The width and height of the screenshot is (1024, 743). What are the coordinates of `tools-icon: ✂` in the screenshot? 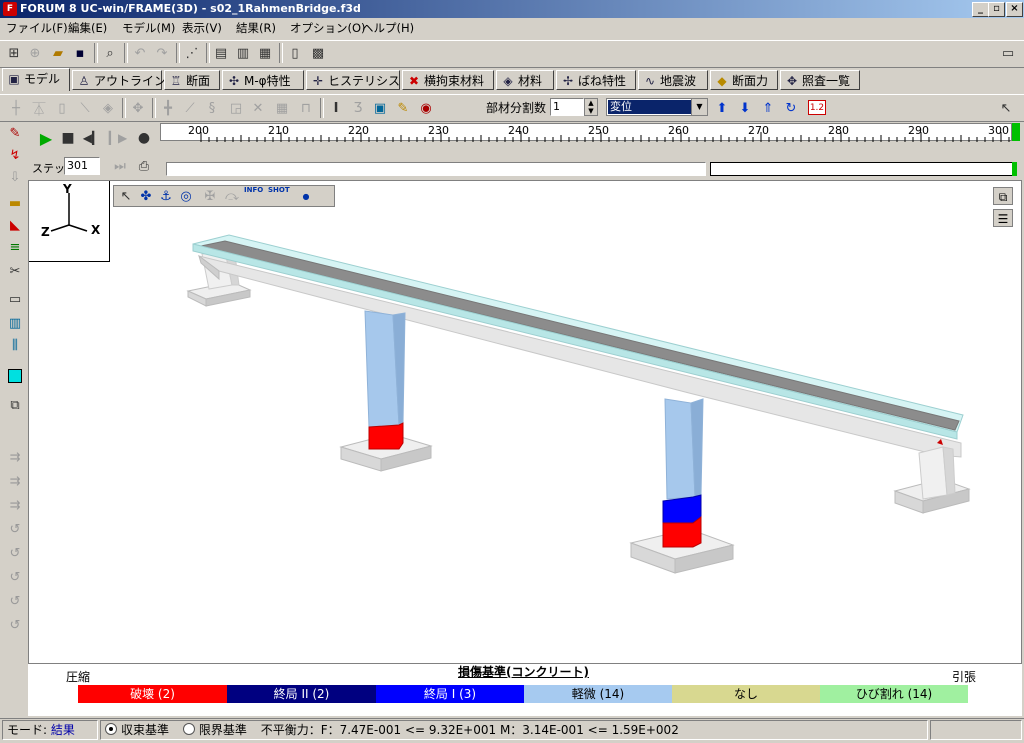 It's located at (15, 272).